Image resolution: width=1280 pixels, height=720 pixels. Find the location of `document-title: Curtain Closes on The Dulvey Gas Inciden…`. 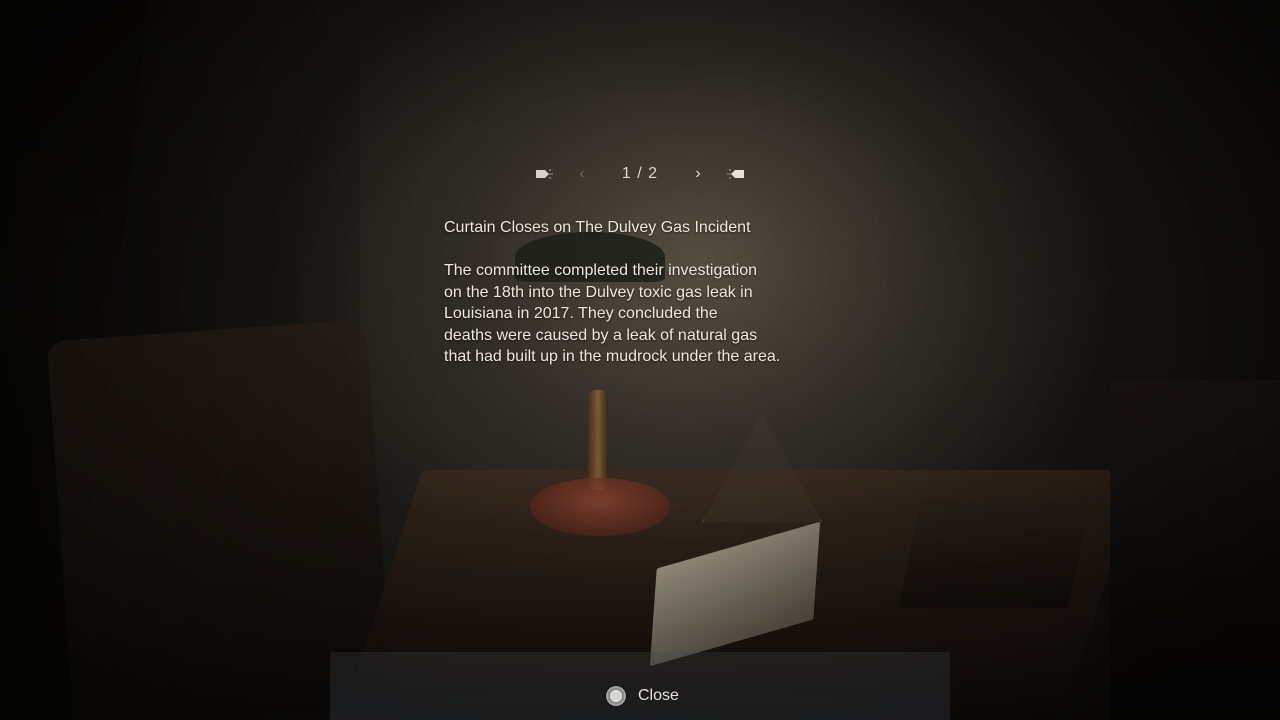

document-title: Curtain Closes on The Dulvey Gas Inciden… is located at coordinates (597, 227).